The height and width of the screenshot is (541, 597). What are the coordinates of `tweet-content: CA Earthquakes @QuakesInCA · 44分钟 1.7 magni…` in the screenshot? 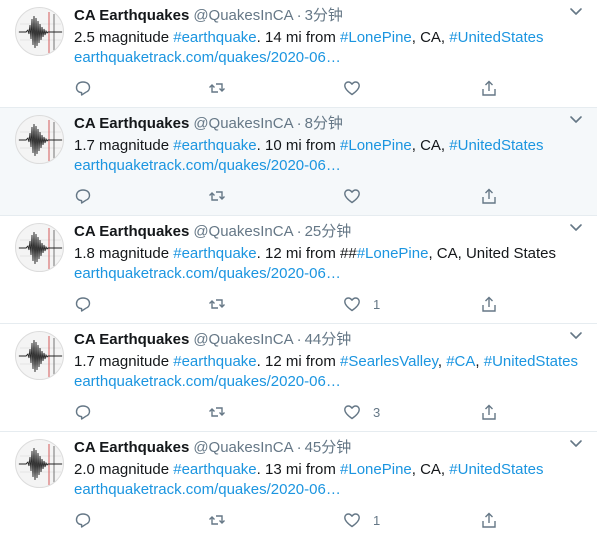 It's located at (330, 361).